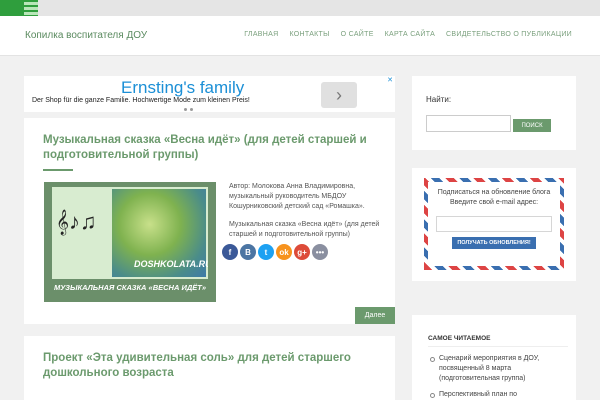  Describe the element at coordinates (188, 109) in the screenshot. I see `ad-pager` at that location.